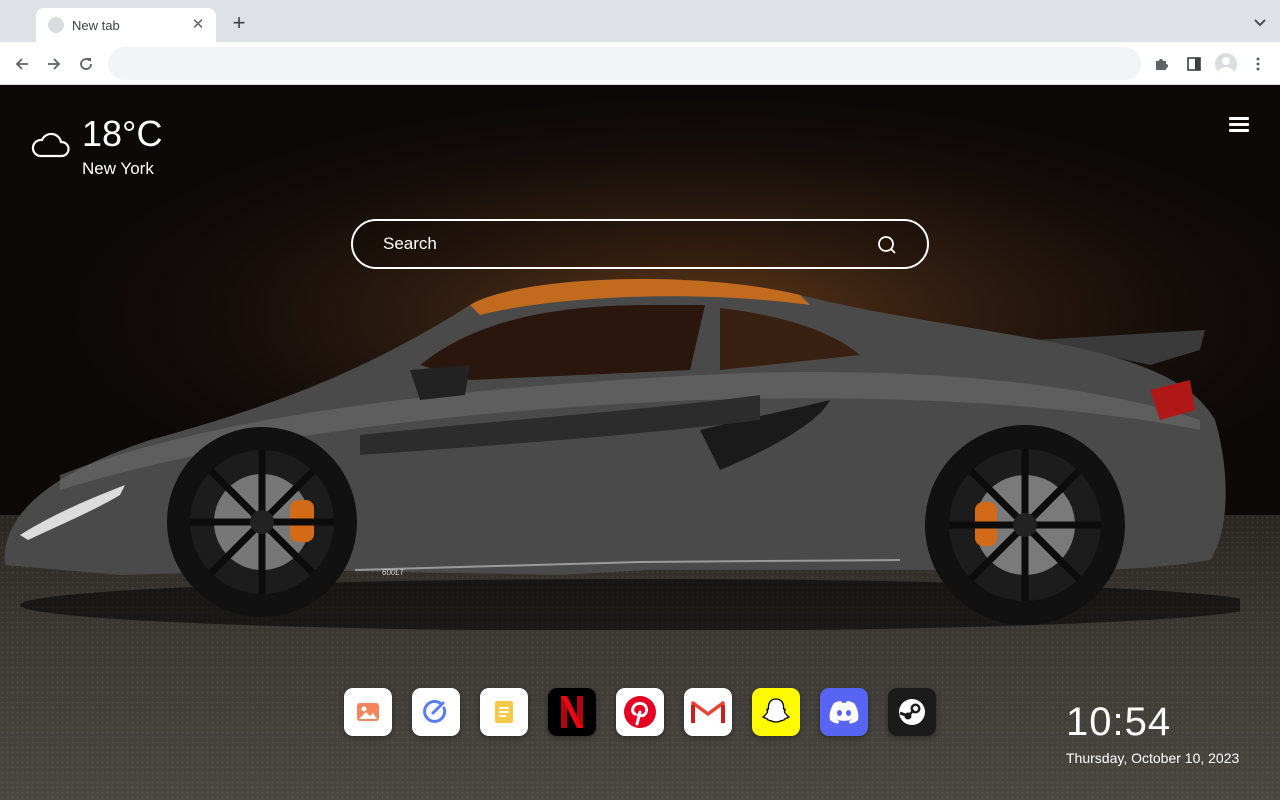  Describe the element at coordinates (1260, 22) in the screenshot. I see `tab-search-chevron-icon` at that location.